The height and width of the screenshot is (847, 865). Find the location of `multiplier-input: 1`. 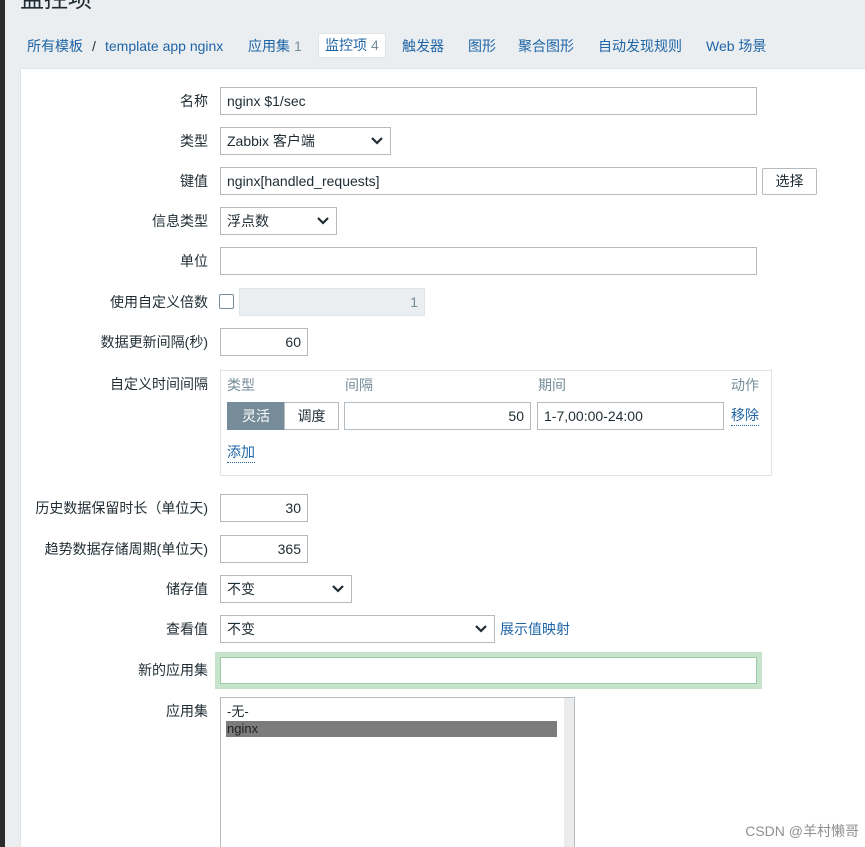

multiplier-input: 1 is located at coordinates (332, 302).